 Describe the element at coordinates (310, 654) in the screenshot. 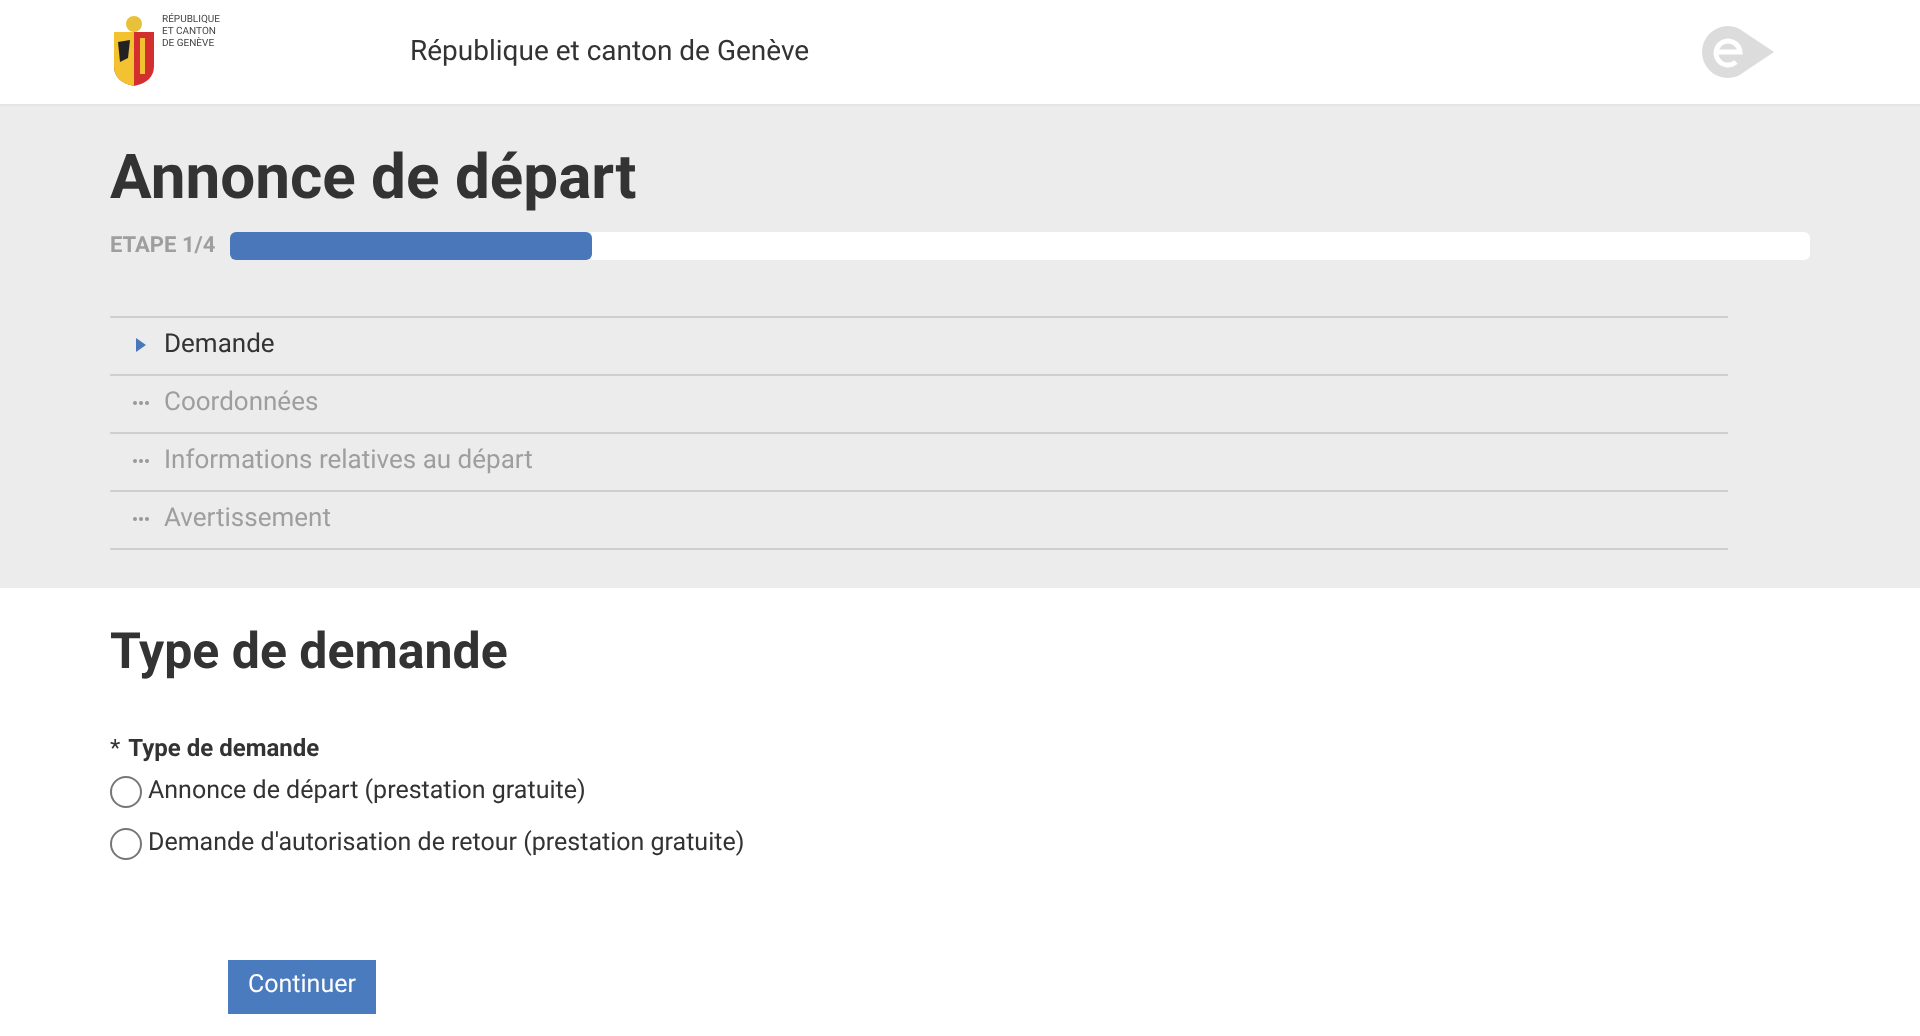

I see `section-title: Type de demande` at that location.